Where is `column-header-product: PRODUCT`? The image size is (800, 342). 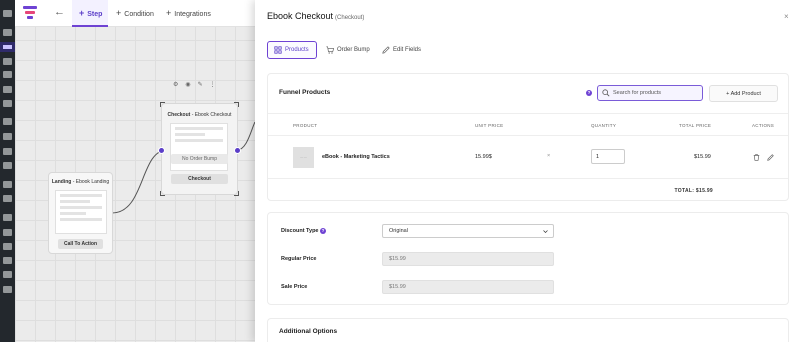
column-header-product: PRODUCT is located at coordinates (305, 125).